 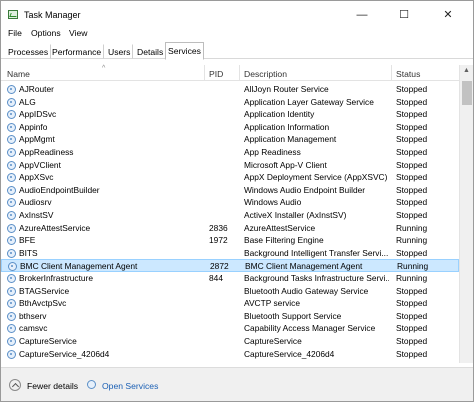 I want to click on table-row: AppMgmt Application Management Stopped, so click(x=230, y=139).